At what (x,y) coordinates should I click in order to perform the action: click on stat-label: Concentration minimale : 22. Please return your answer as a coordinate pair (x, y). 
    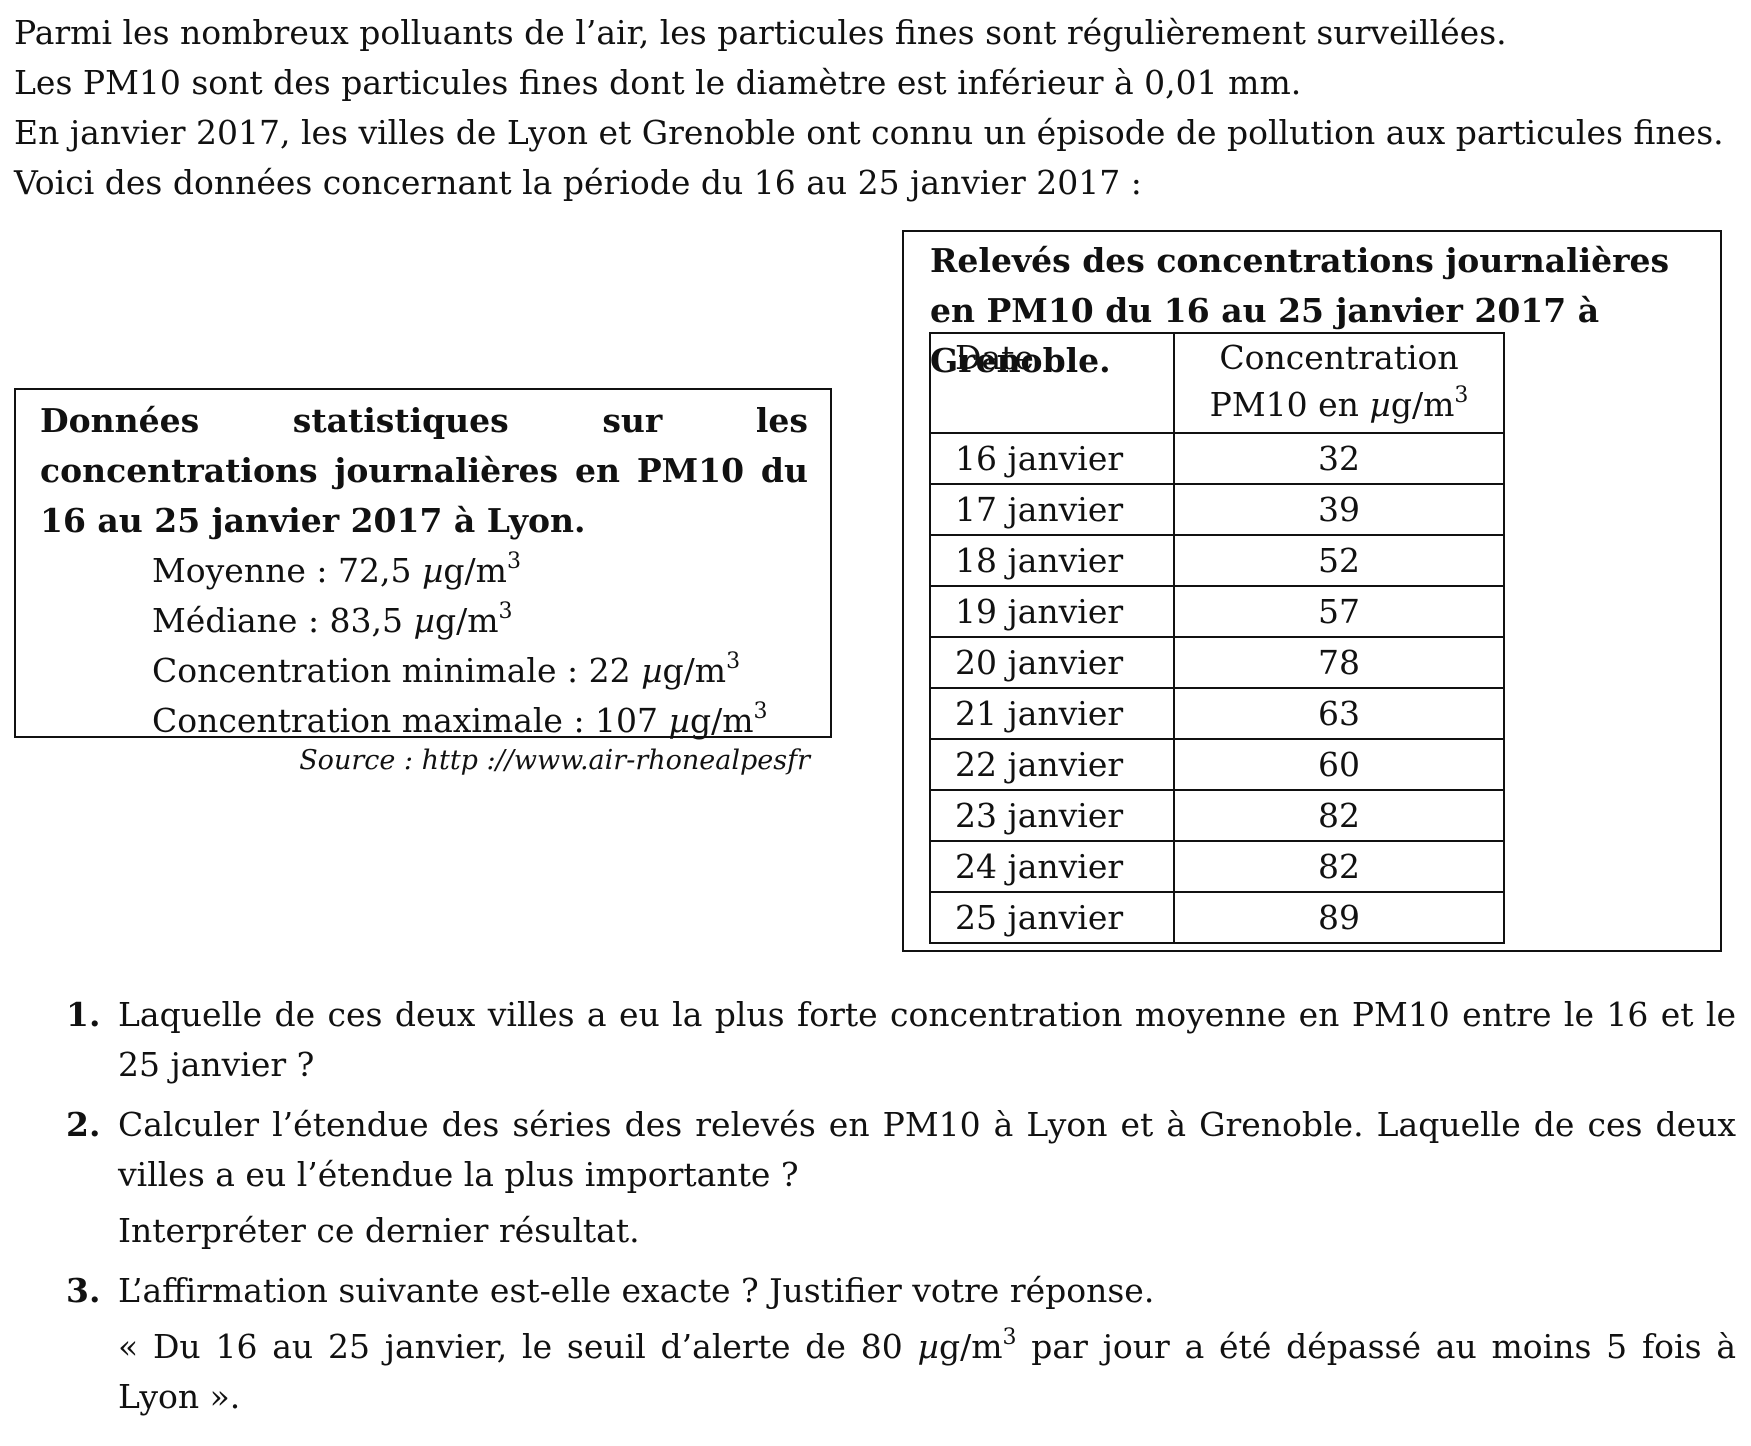
    Looking at the image, I should click on (397, 670).